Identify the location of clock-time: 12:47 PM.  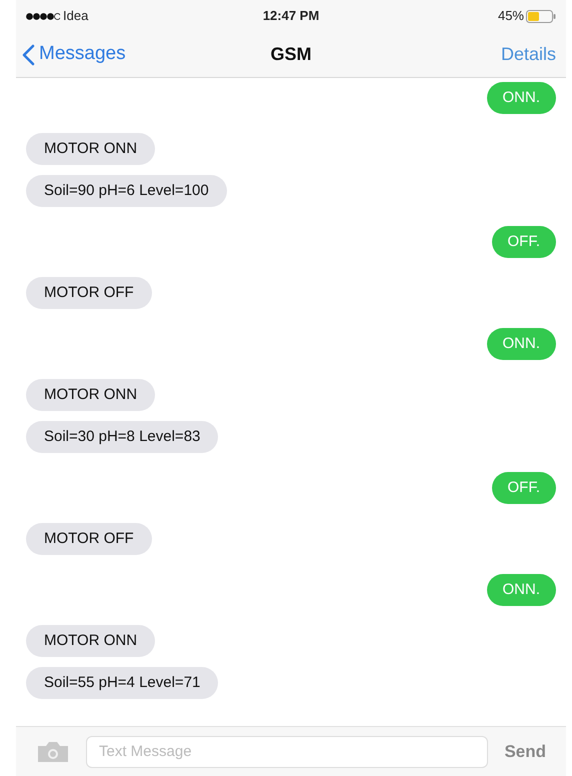
(291, 16).